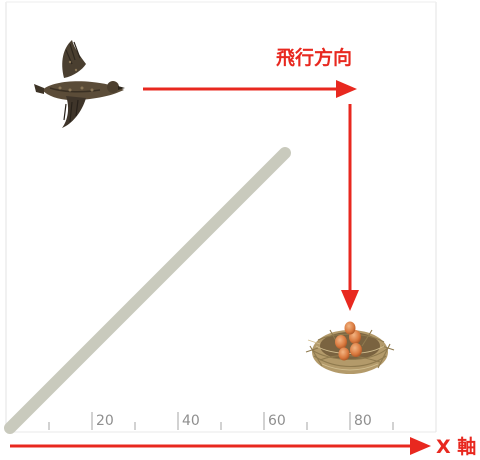 This screenshot has height=460, width=480. Describe the element at coordinates (79, 84) in the screenshot. I see `flying-bird-icon` at that location.